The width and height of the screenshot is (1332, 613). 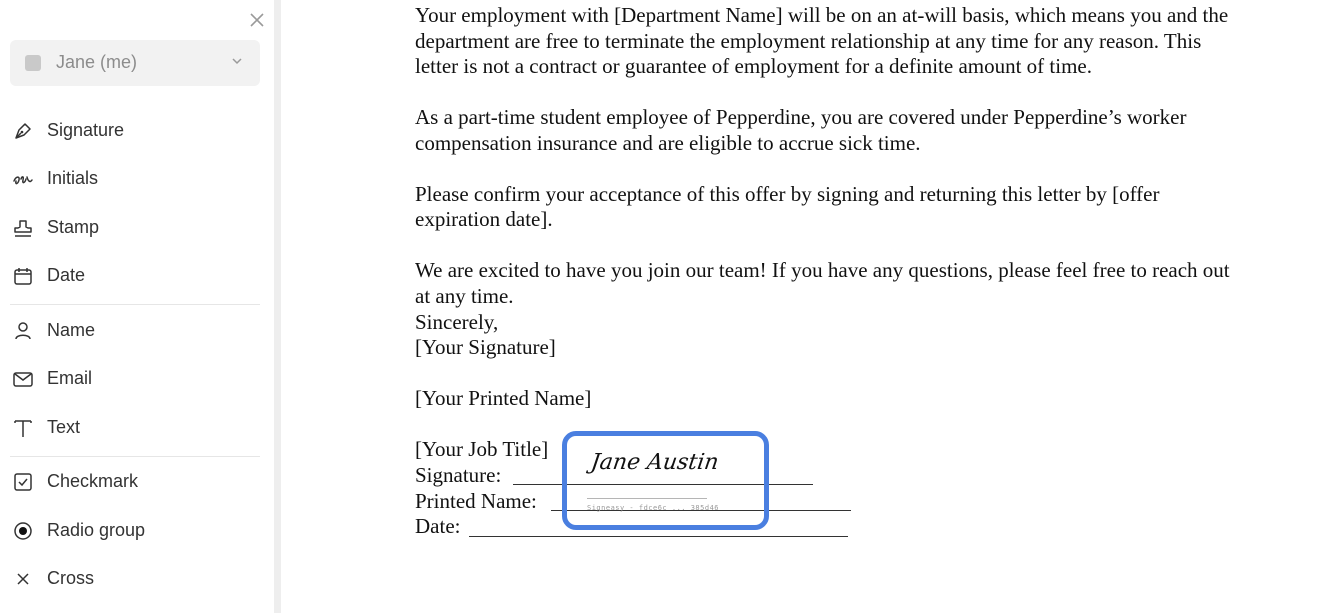 What do you see at coordinates (482, 449) in the screenshot?
I see `doc-line: [Your Job Title]` at bounding box center [482, 449].